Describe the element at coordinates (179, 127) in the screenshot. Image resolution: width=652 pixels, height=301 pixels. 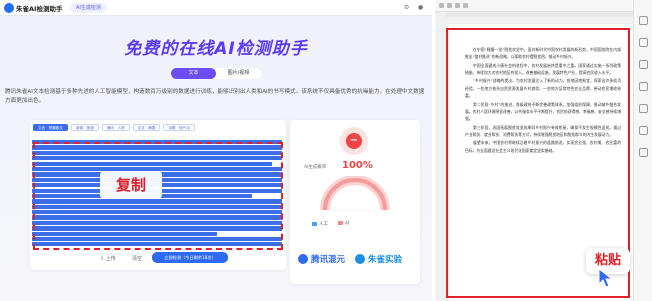
I see `sample-chip: 诗歌 · 现代诗` at that location.